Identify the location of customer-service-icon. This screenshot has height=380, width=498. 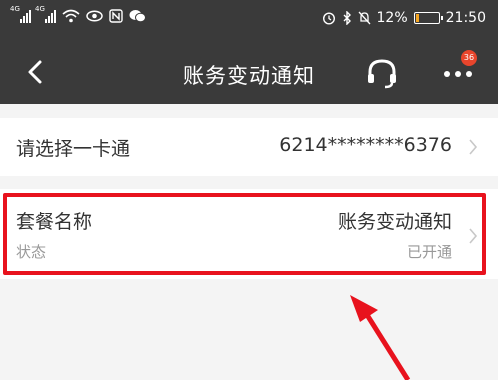
(382, 73).